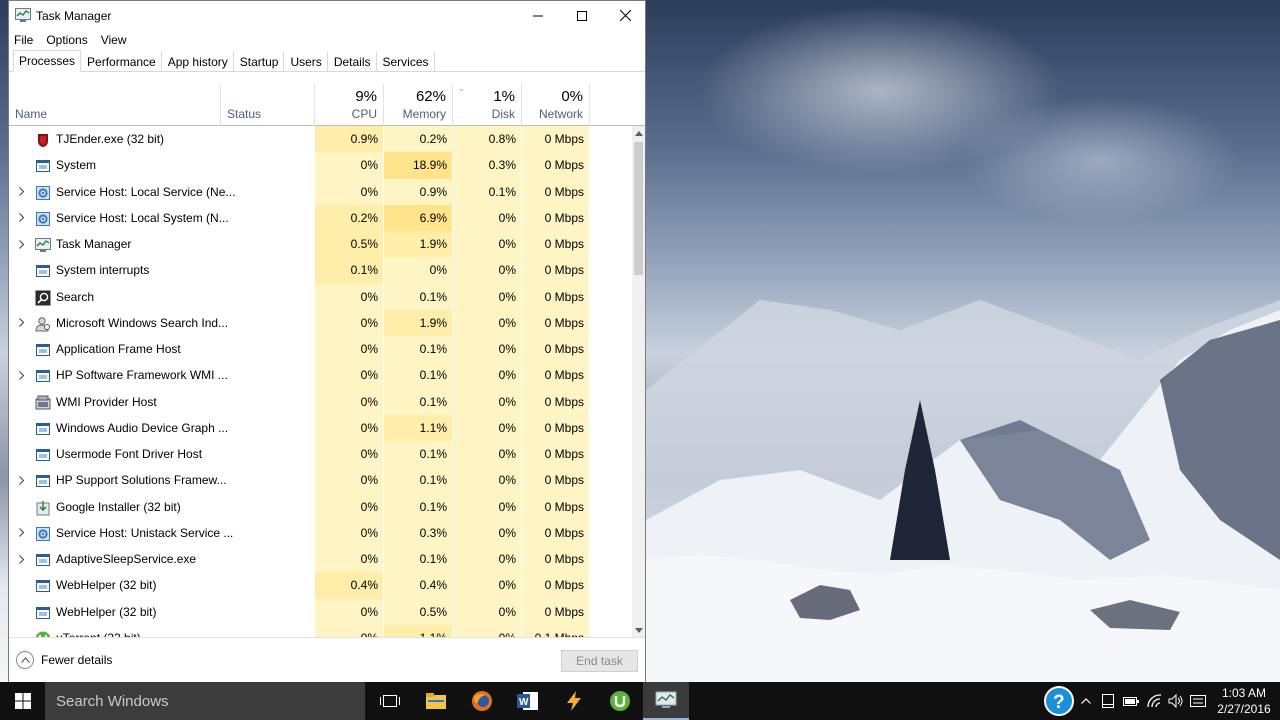 Image resolution: width=1280 pixels, height=720 pixels. I want to click on task-manager-taskbar-button, so click(666, 701).